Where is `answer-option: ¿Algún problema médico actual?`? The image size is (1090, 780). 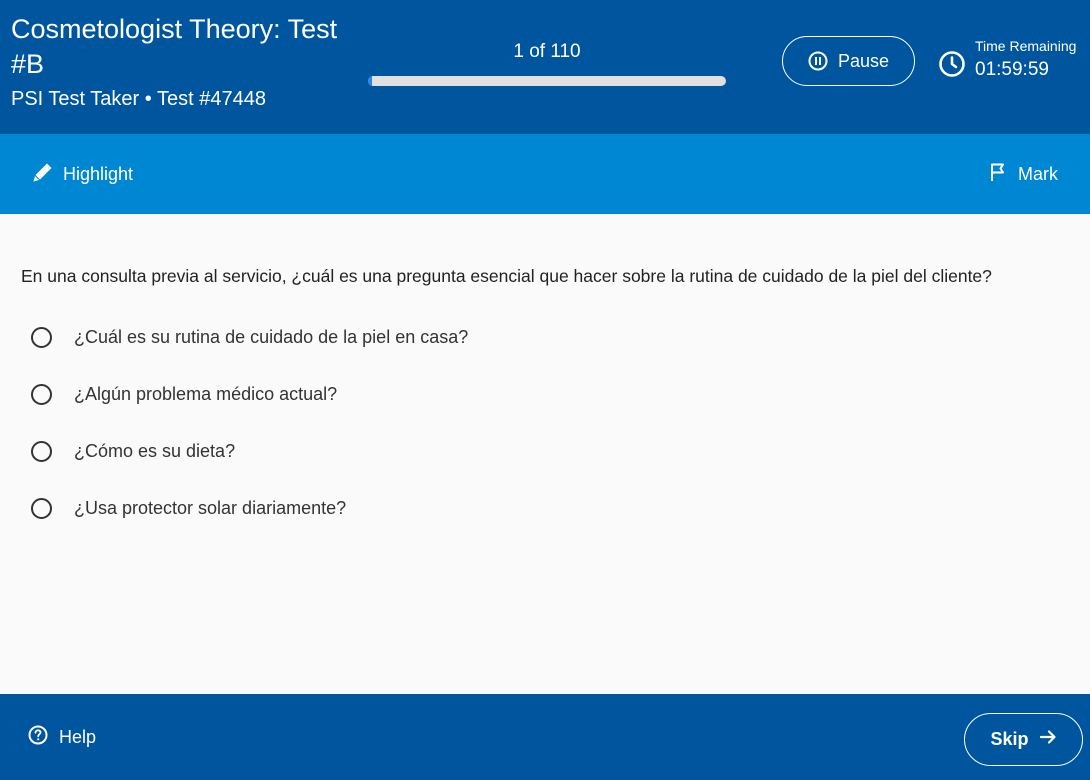 answer-option: ¿Algún problema médico actual? is located at coordinates (249, 394).